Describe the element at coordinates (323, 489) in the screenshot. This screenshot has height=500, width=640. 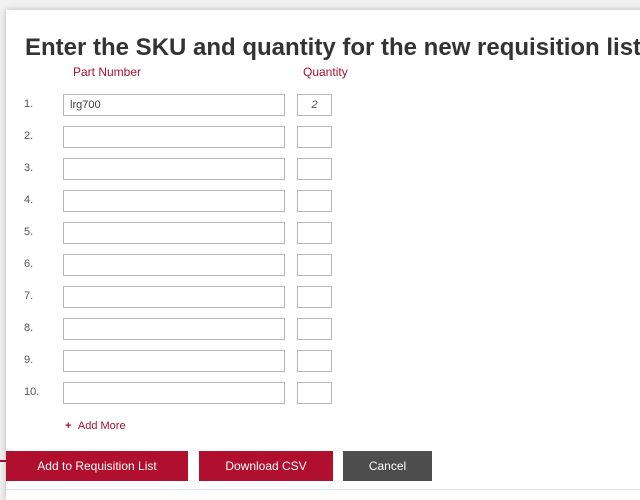
I see `divider` at that location.